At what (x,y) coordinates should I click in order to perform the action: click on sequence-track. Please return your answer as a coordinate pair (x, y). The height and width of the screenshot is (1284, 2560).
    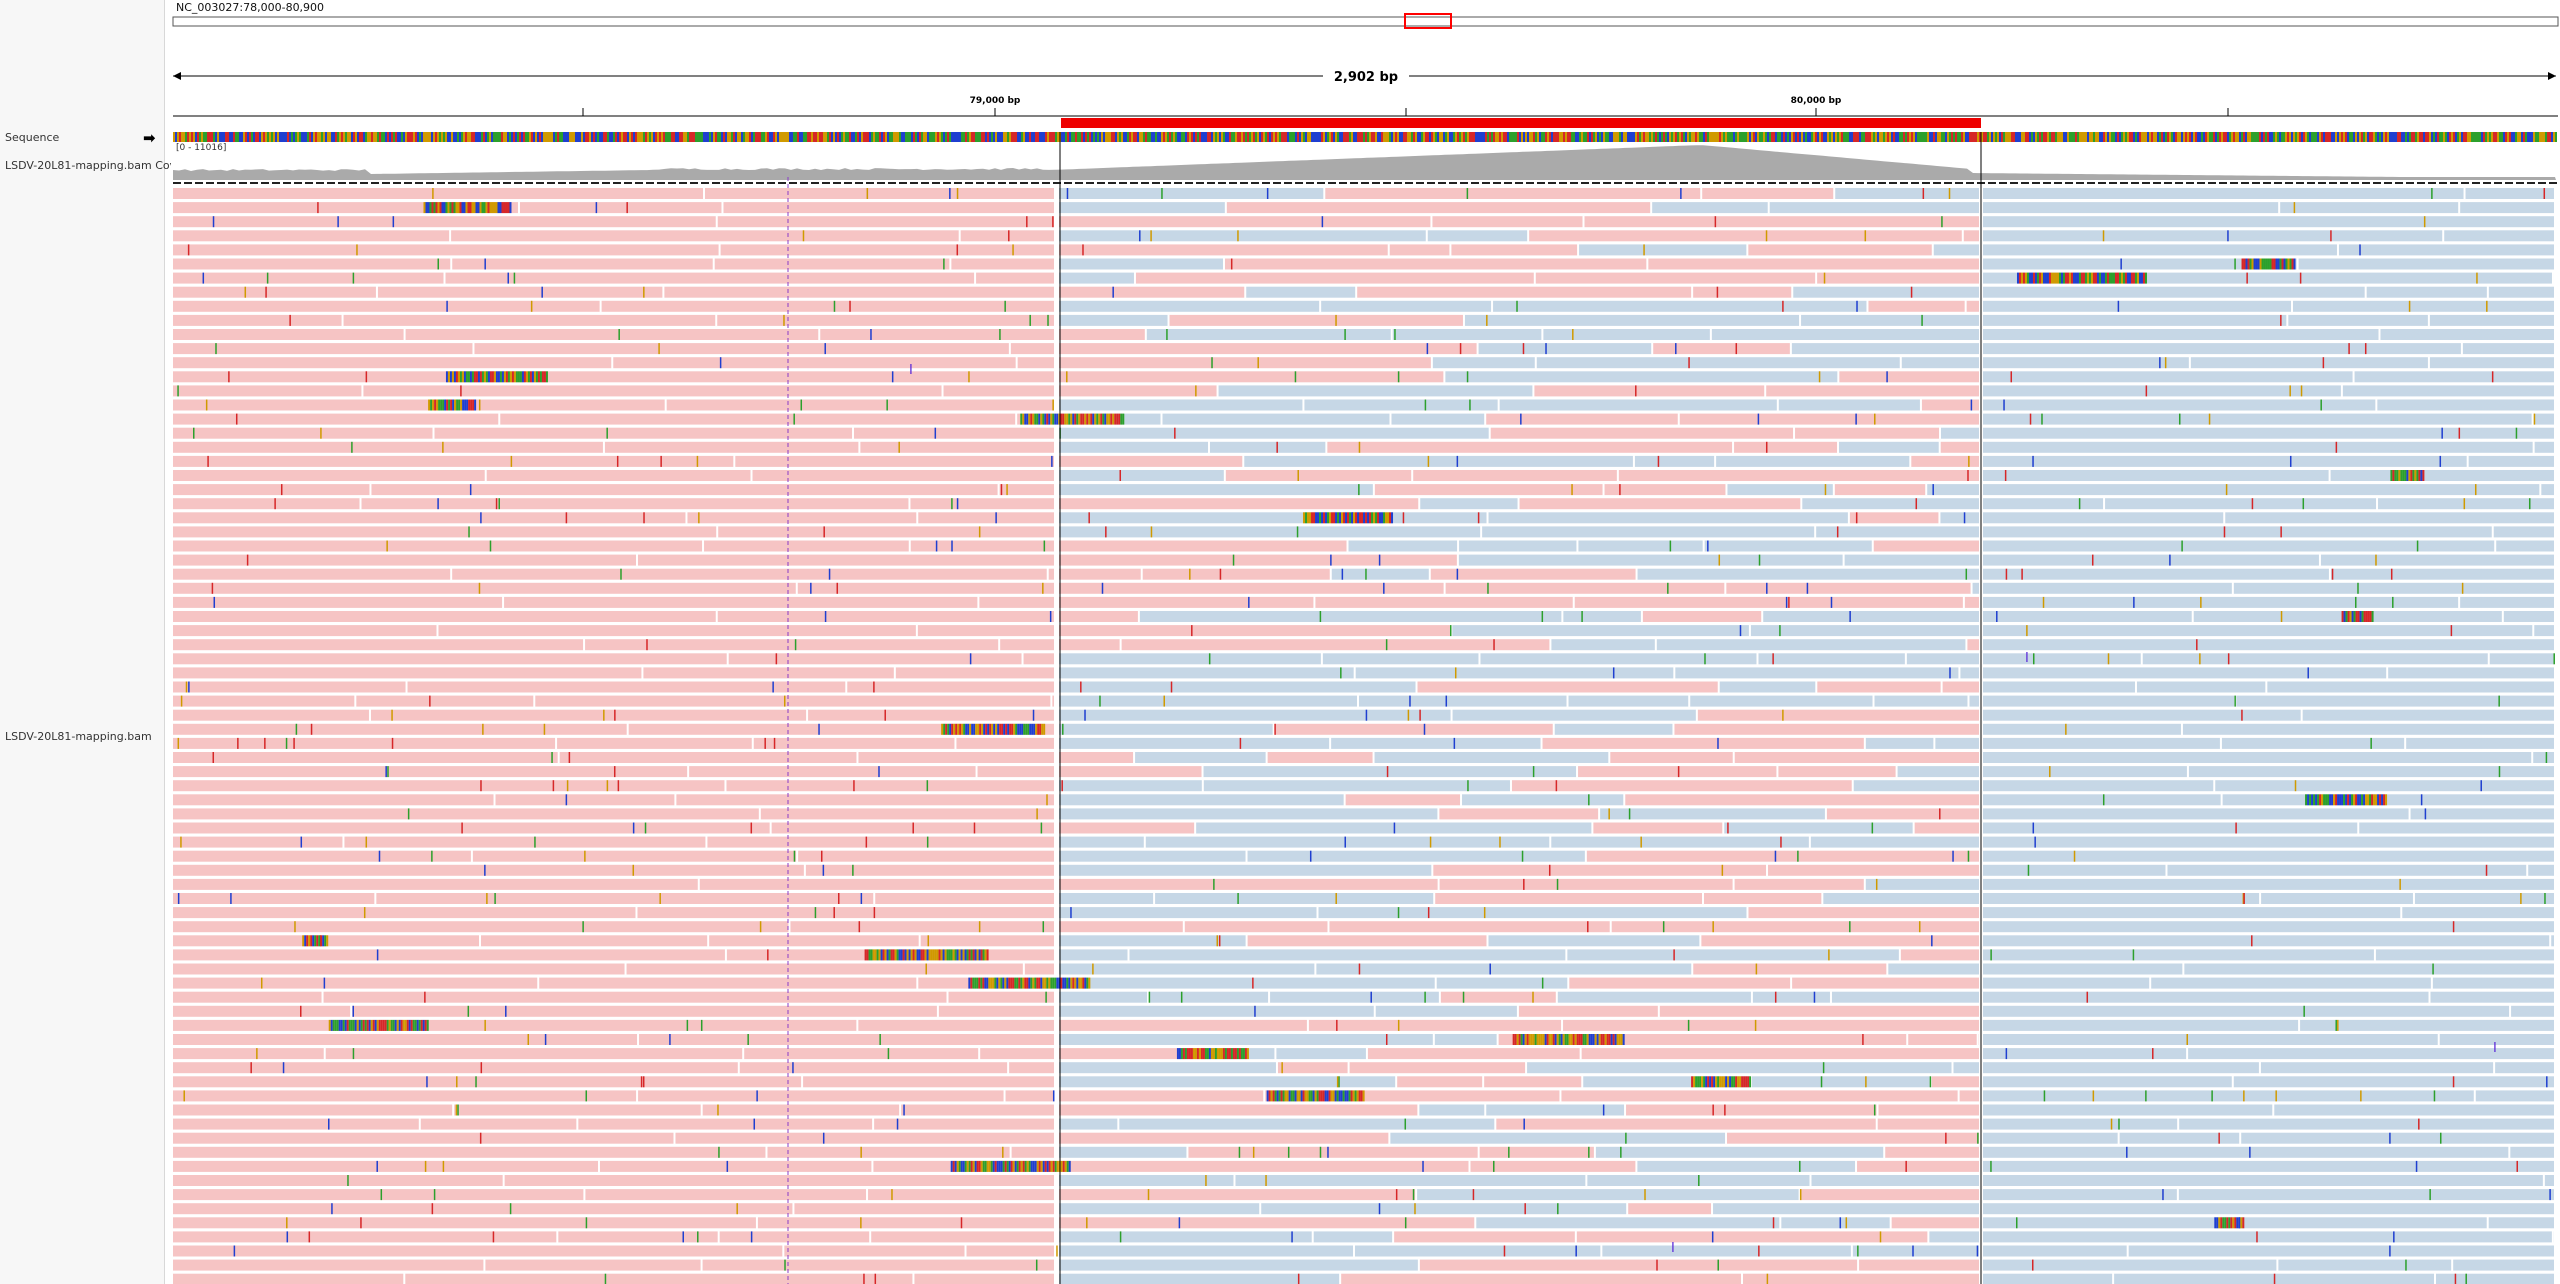
    Looking at the image, I should click on (1365, 137).